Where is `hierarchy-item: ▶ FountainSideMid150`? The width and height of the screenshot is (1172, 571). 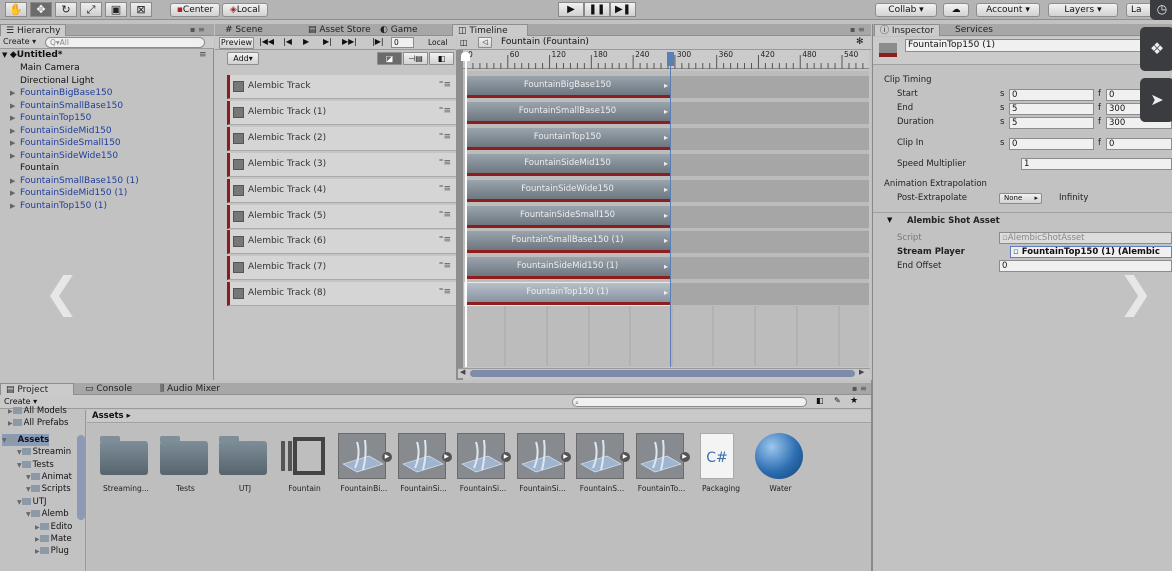
hierarchy-item: ▶ FountainSideMid150 is located at coordinates (61, 131).